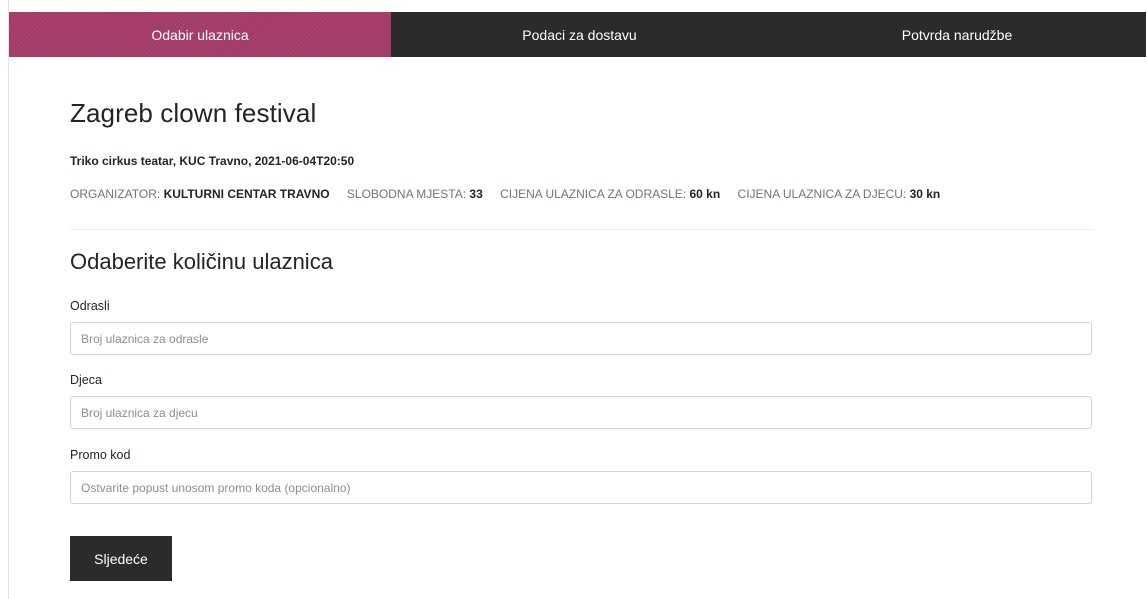 The width and height of the screenshot is (1147, 599). What do you see at coordinates (581, 338) in the screenshot?
I see `adults-ticket-input` at bounding box center [581, 338].